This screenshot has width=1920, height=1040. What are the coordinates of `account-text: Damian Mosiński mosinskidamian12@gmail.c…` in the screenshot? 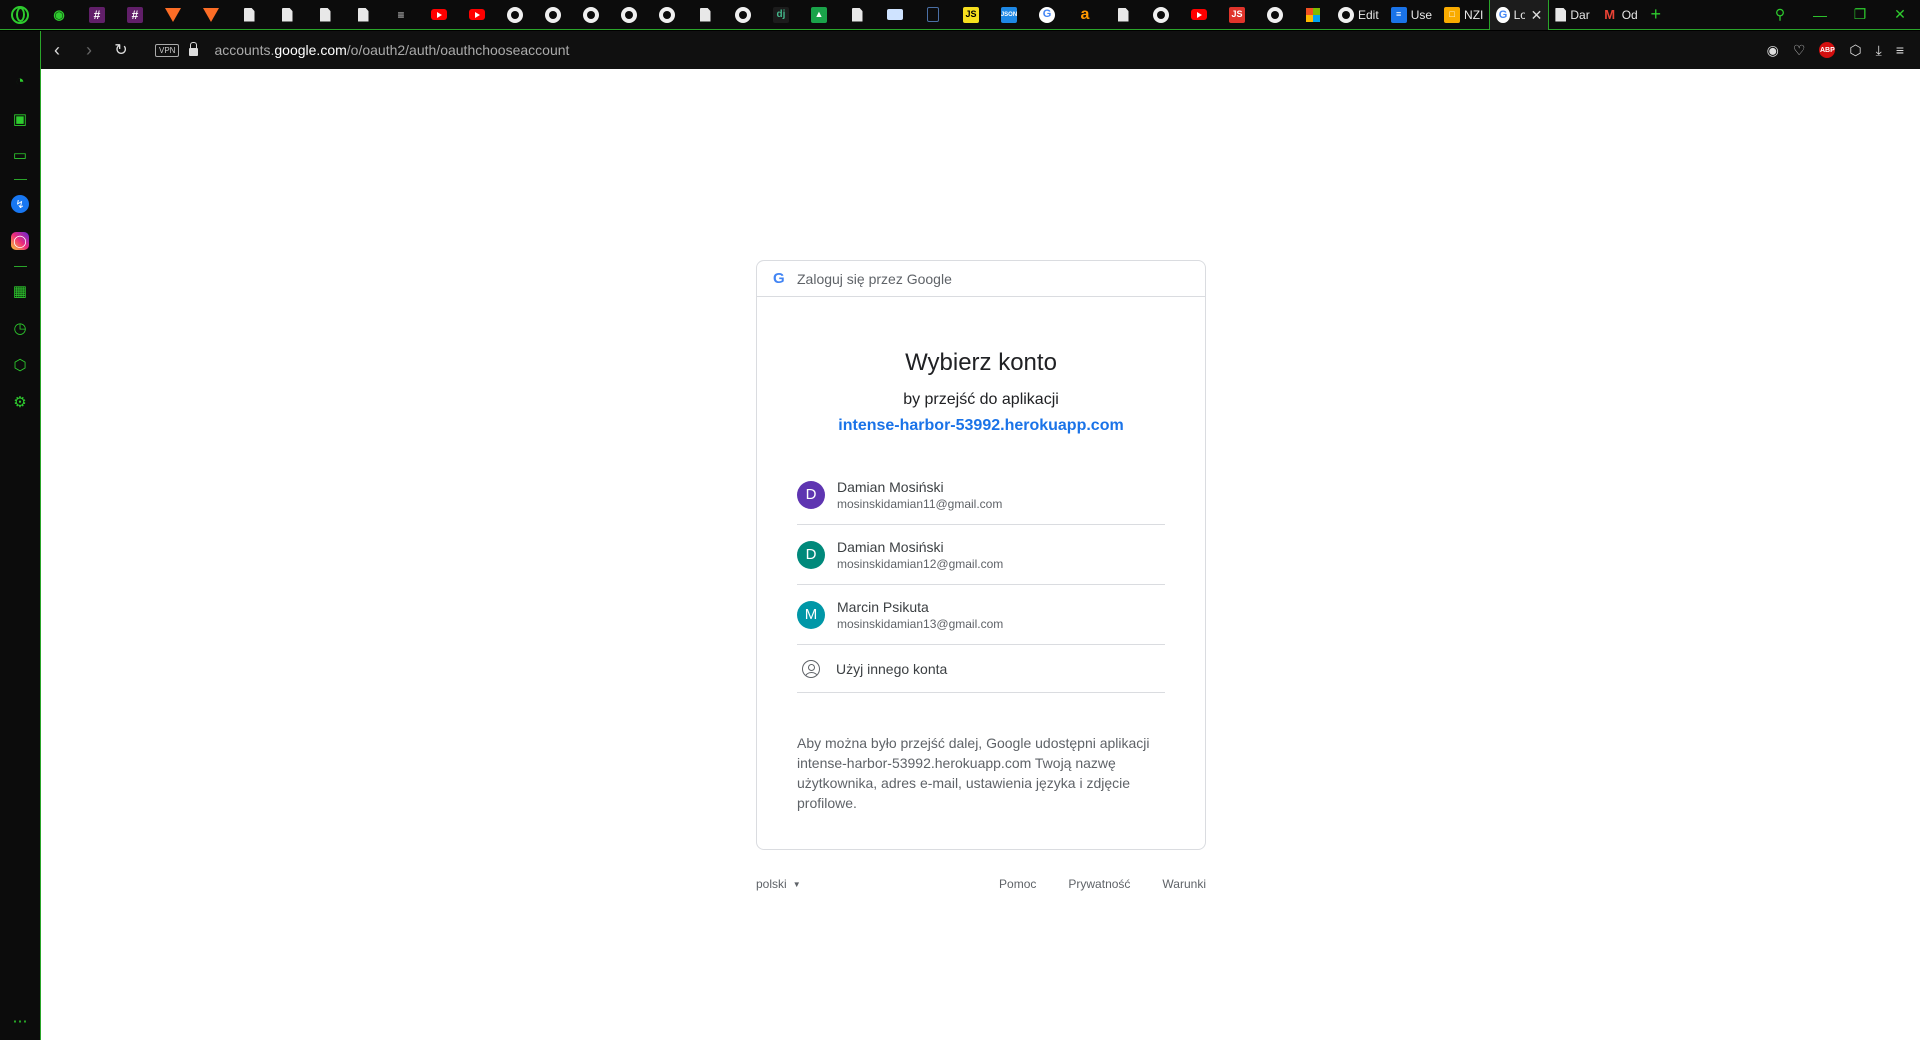 It's located at (920, 555).